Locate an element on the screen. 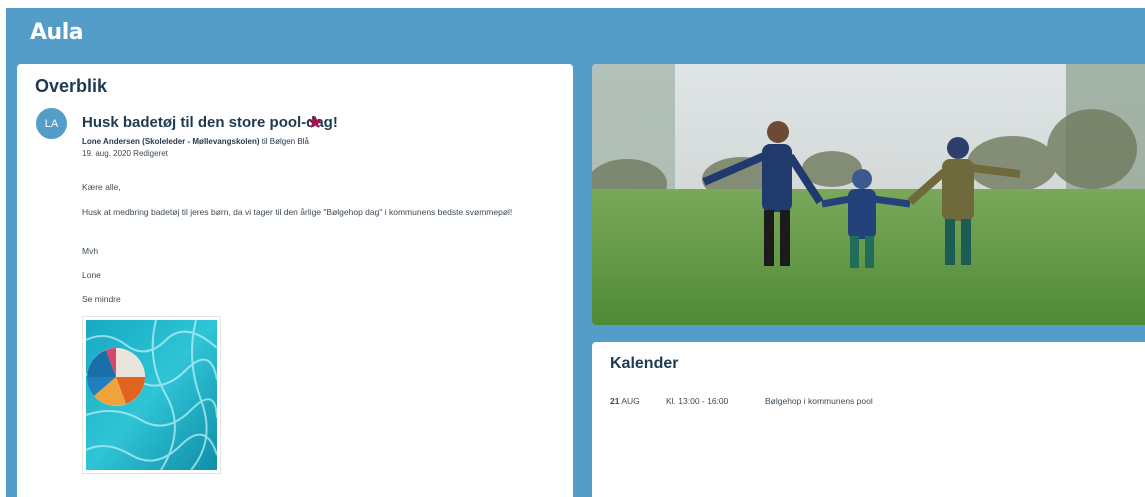 This screenshot has width=1145, height=497. pool-image is located at coordinates (151, 395).